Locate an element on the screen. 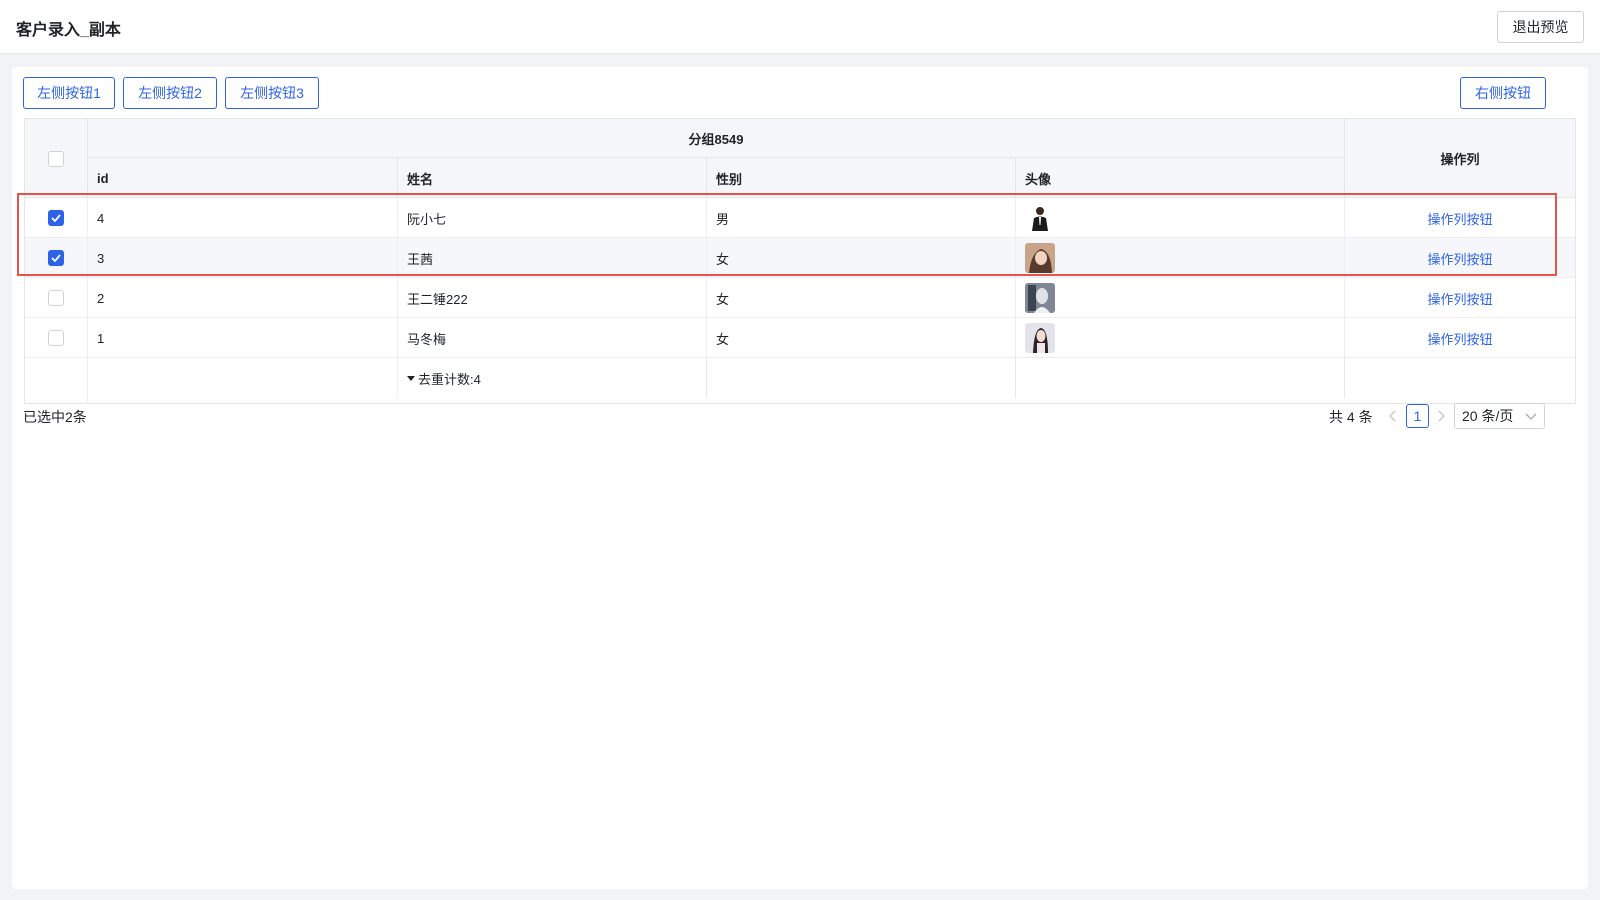 Image resolution: width=1600 pixels, height=900 pixels. left-button-3: 左侧按钮3 is located at coordinates (272, 93).